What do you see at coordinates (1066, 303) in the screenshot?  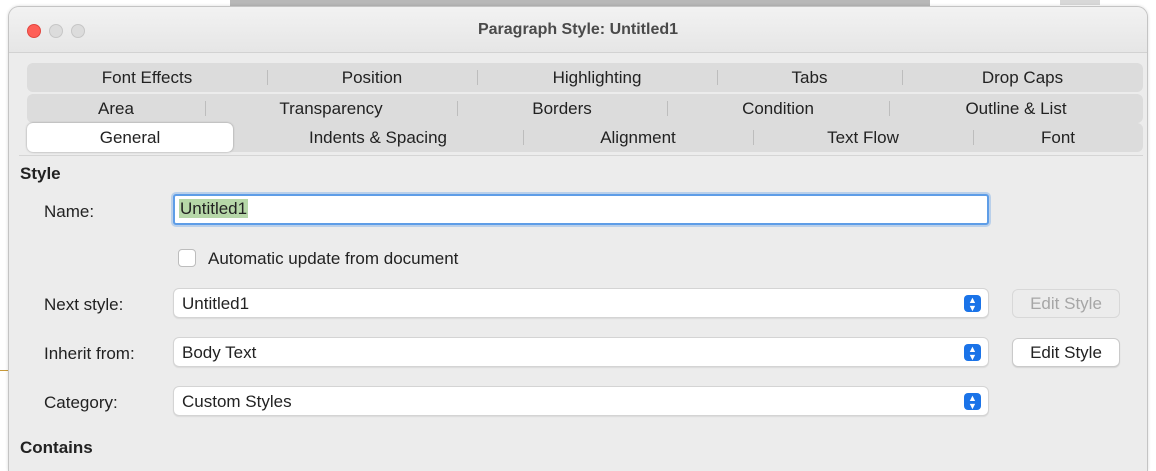 I see `next-style-edit-button: Edit Style` at bounding box center [1066, 303].